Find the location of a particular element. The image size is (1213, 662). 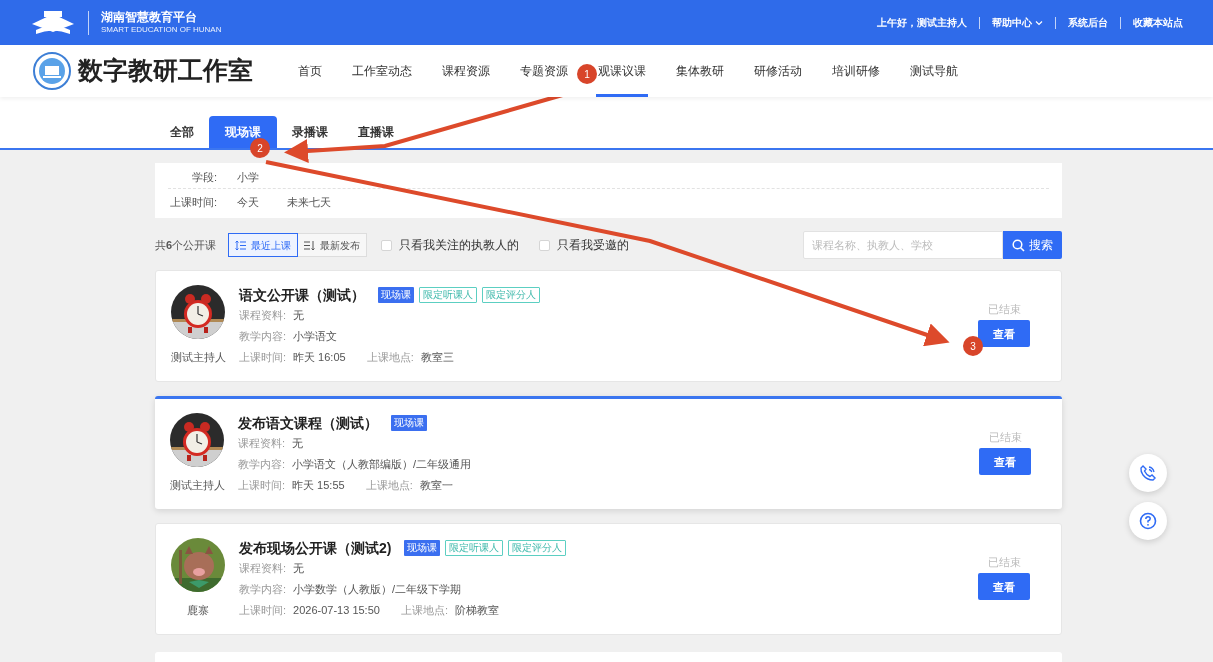

filter-tab: 录播课 is located at coordinates (310, 132).